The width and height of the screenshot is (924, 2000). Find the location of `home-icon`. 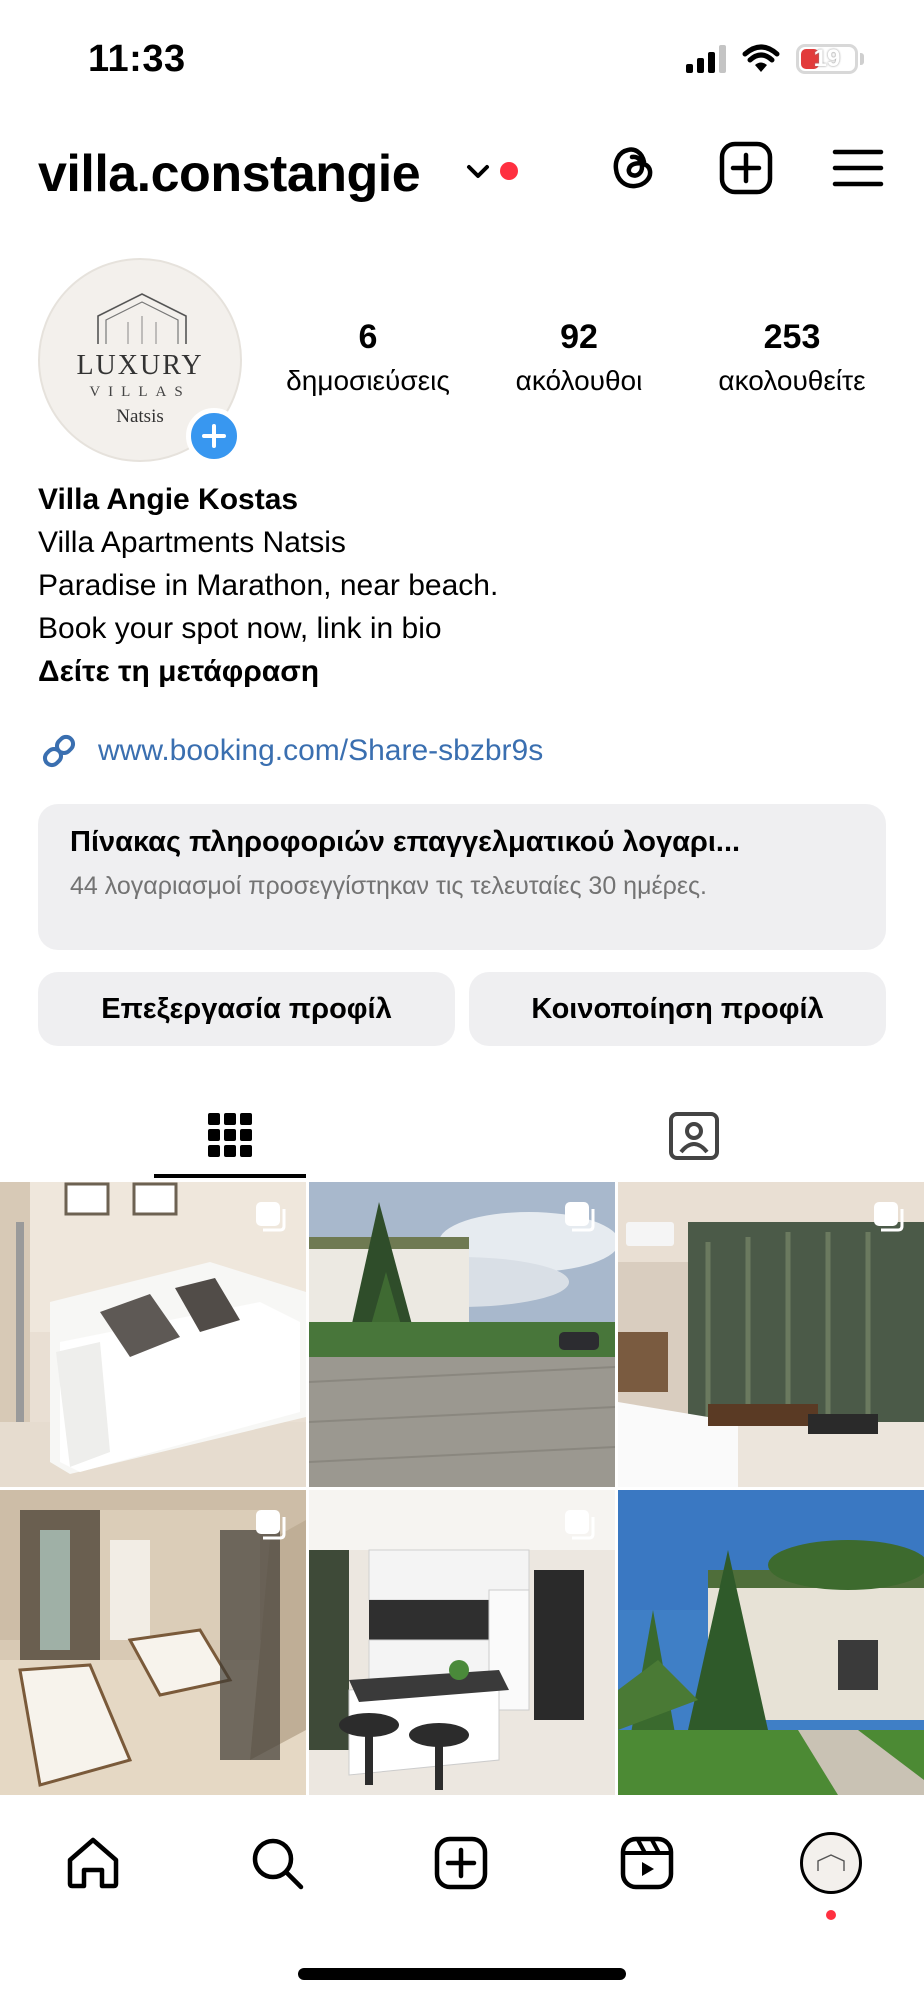

home-icon is located at coordinates (93, 1863).